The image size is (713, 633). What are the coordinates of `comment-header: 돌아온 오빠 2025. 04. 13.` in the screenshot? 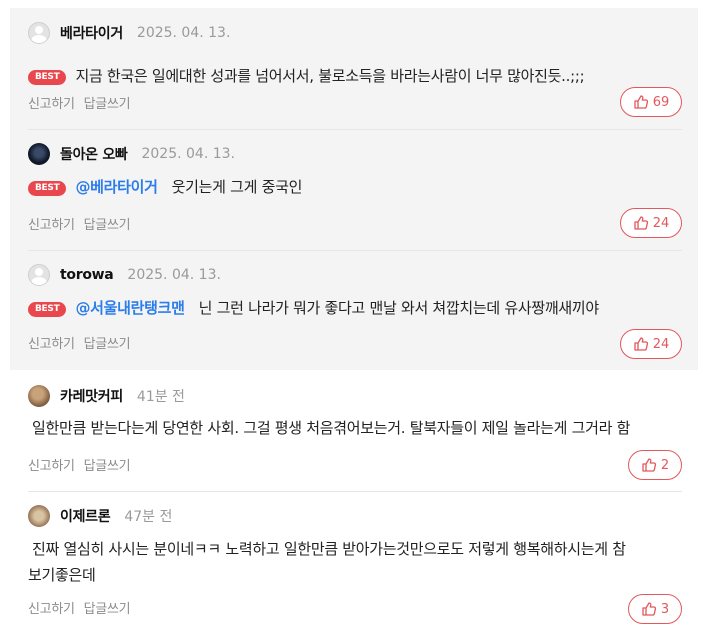 It's located at (131, 154).